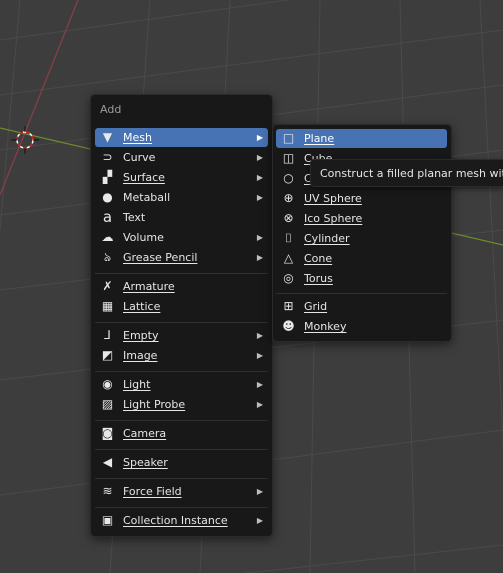 The image size is (503, 573). Describe the element at coordinates (318, 278) in the screenshot. I see `menu-item-label: Torus` at that location.